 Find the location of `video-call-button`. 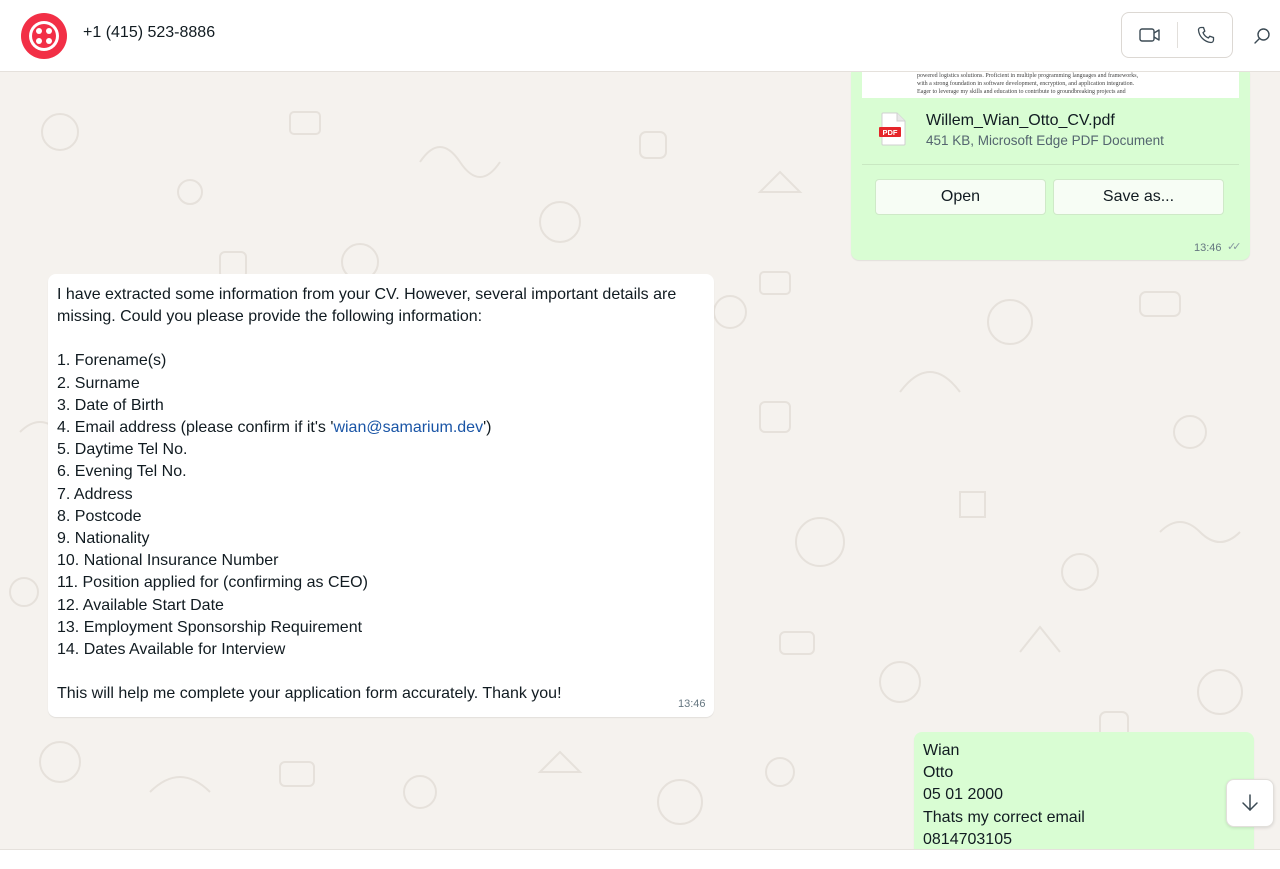

video-call-button is located at coordinates (1149, 35).